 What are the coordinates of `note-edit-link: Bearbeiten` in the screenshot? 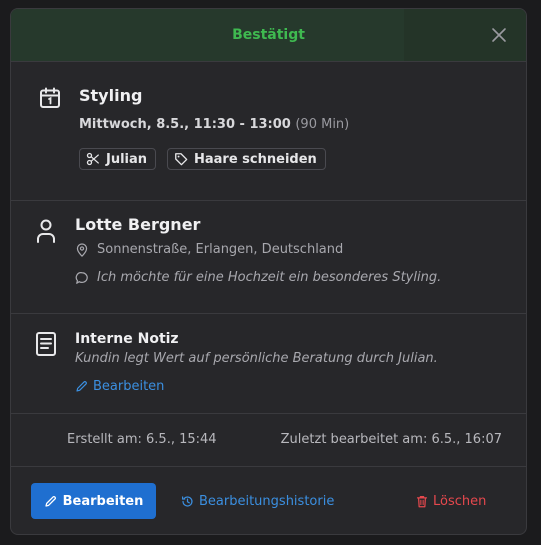 It's located at (119, 386).